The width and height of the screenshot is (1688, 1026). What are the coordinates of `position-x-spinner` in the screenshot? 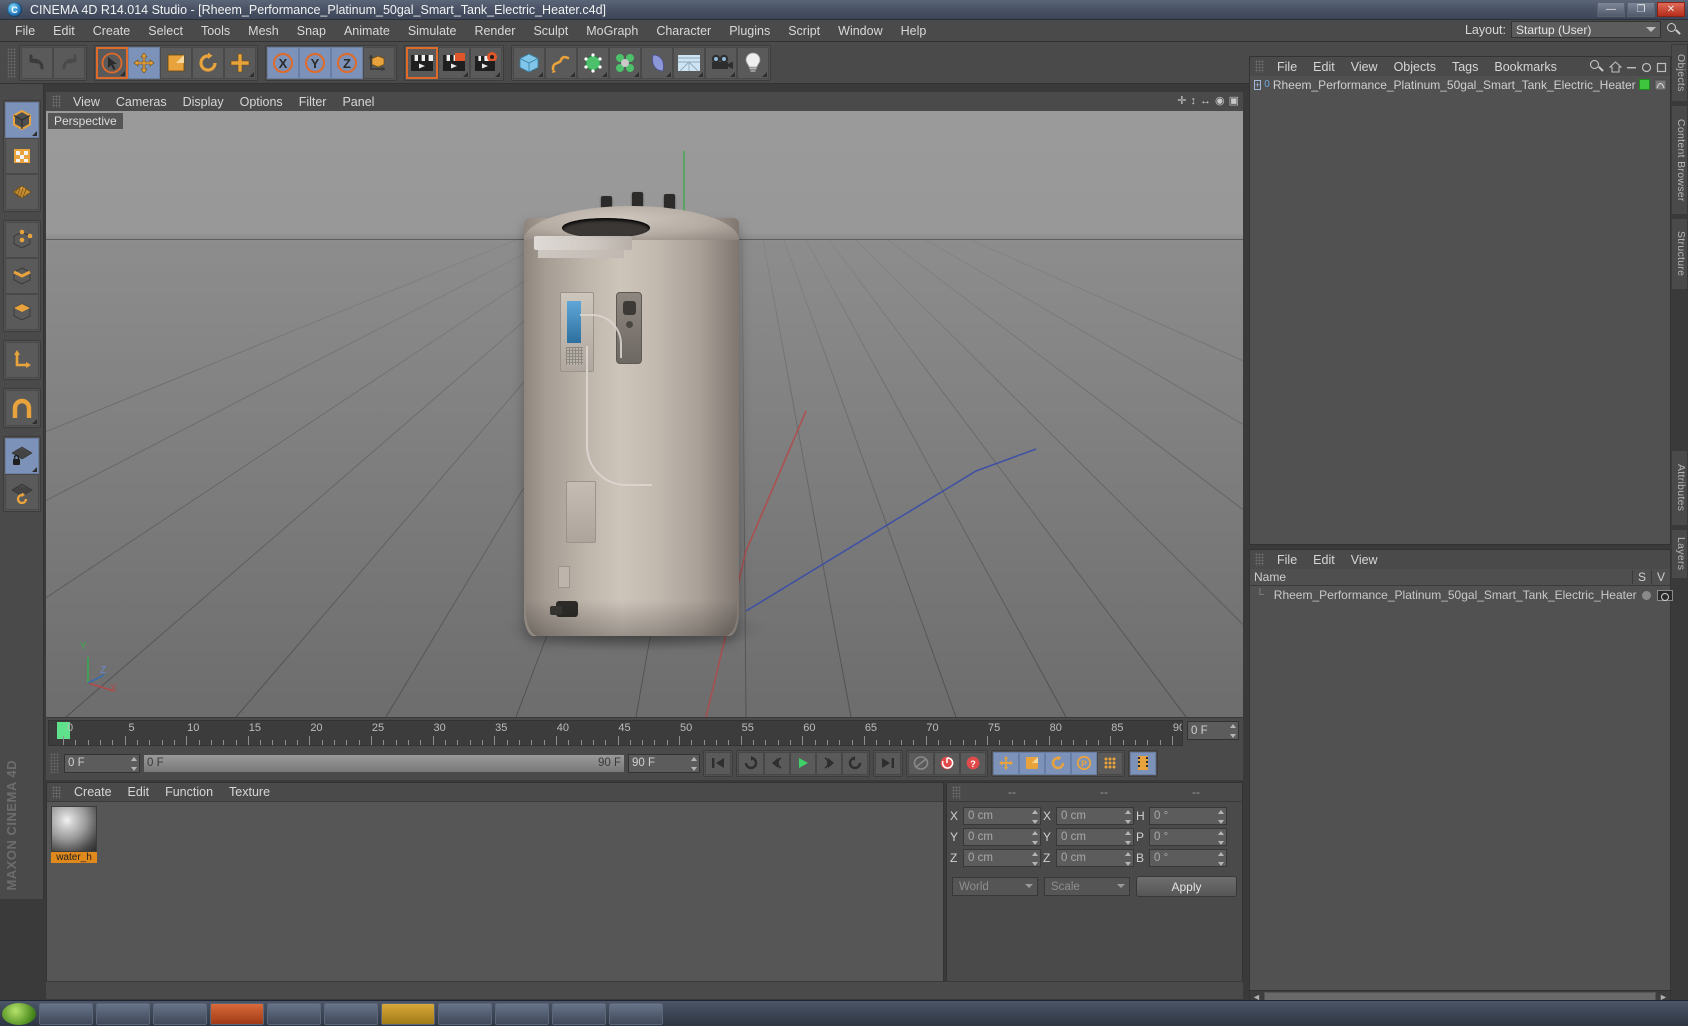 It's located at (1034, 817).